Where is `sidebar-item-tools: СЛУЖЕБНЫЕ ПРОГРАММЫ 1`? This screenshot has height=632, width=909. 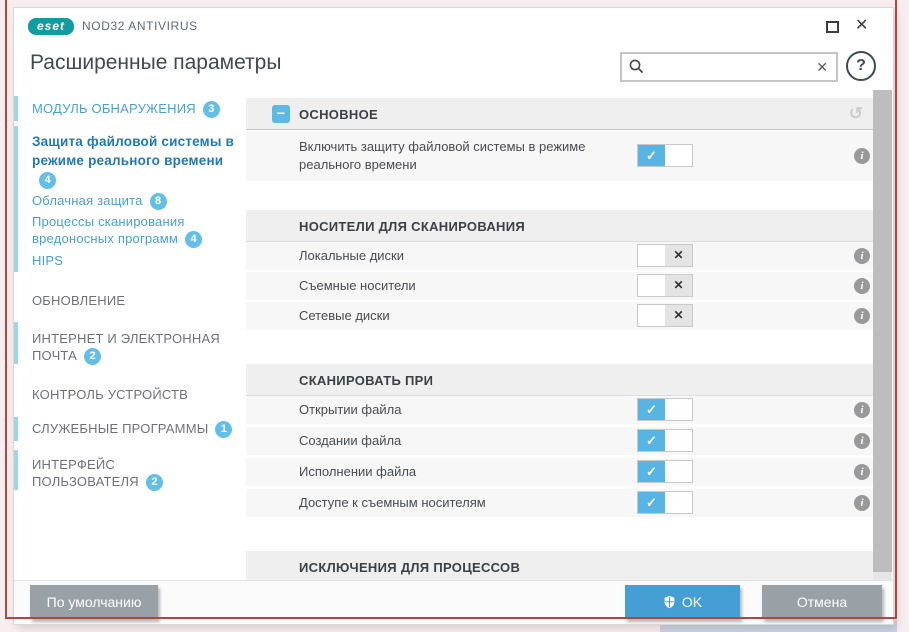
sidebar-item-tools: СЛУЖЕБНЫЕ ПРОГРАММЫ 1 is located at coordinates (137, 429).